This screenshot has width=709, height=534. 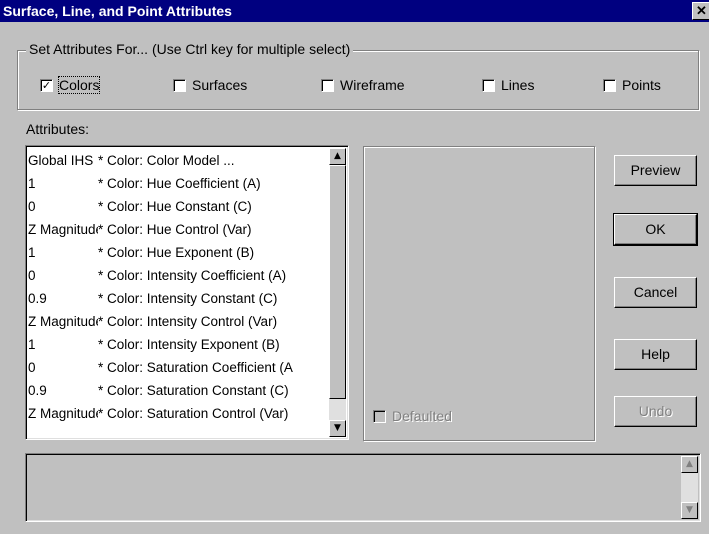 I want to click on checkbox-surfaces: Surfaces, so click(x=210, y=85).